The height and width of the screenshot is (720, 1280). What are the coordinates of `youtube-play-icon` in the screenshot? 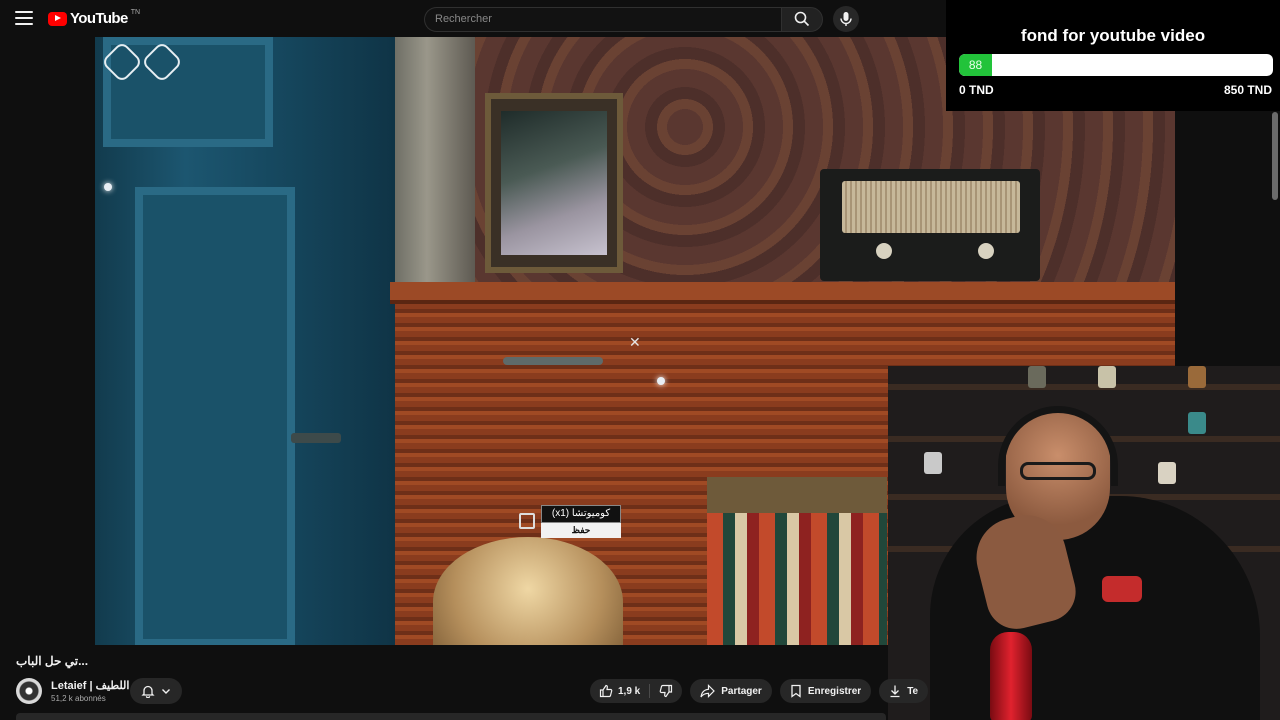 It's located at (57, 18).